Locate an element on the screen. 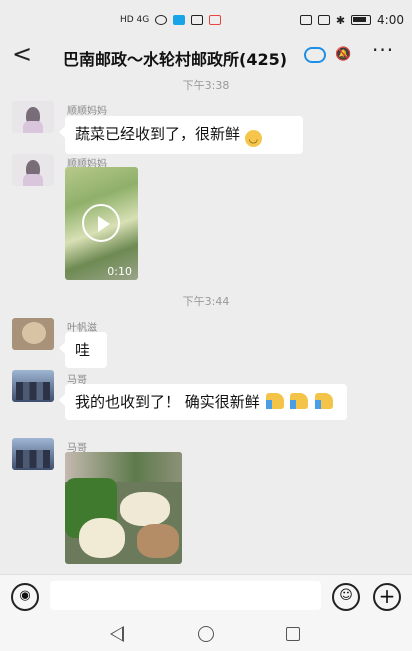 This screenshot has width=412, height=651. play-icon is located at coordinates (101, 223).